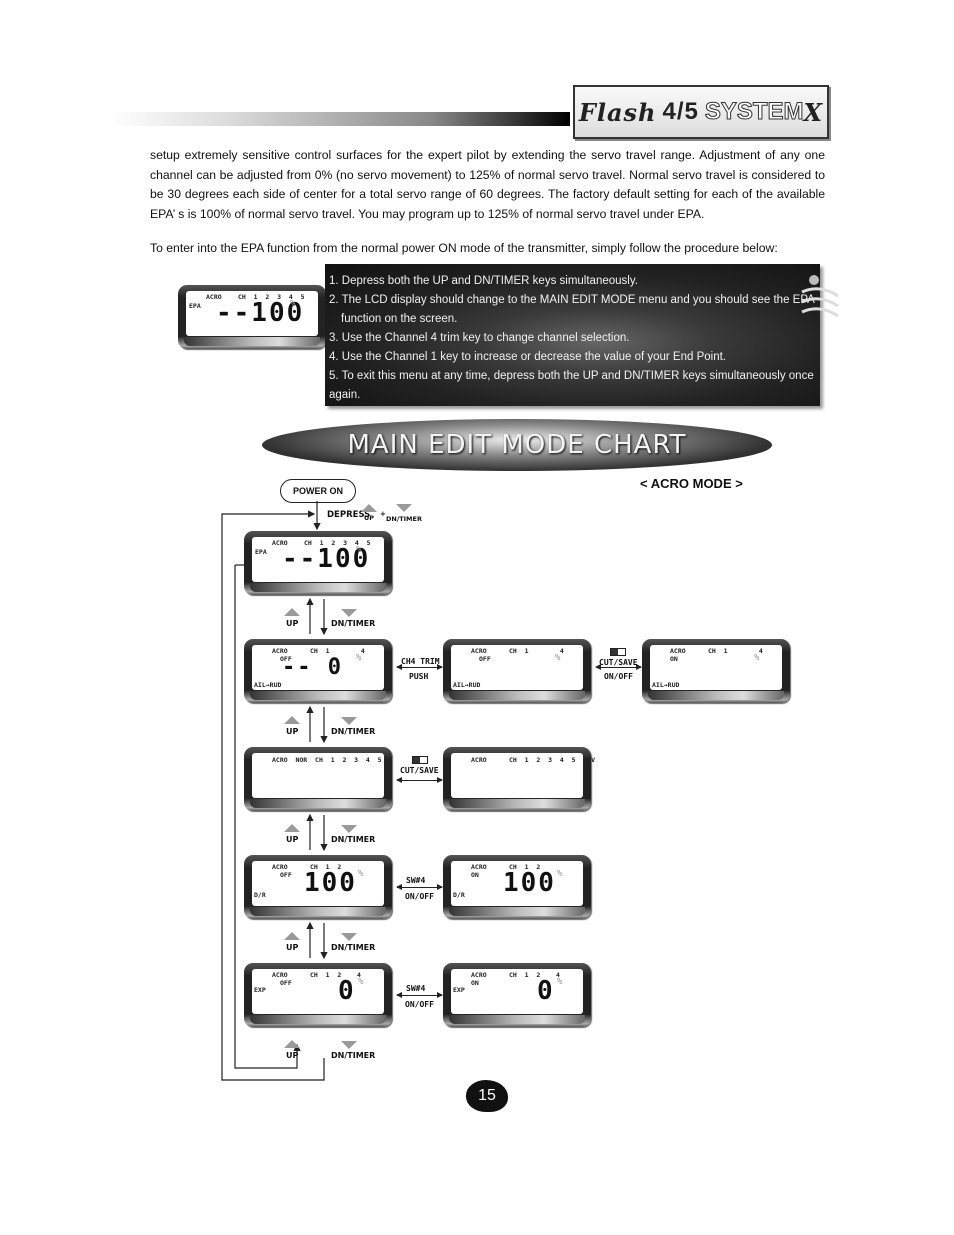 This screenshot has width=954, height=1235. What do you see at coordinates (517, 671) in the screenshot?
I see `lcd-mix-off: ACRO CH 1 4 OFF % AIL→RUD` at bounding box center [517, 671].